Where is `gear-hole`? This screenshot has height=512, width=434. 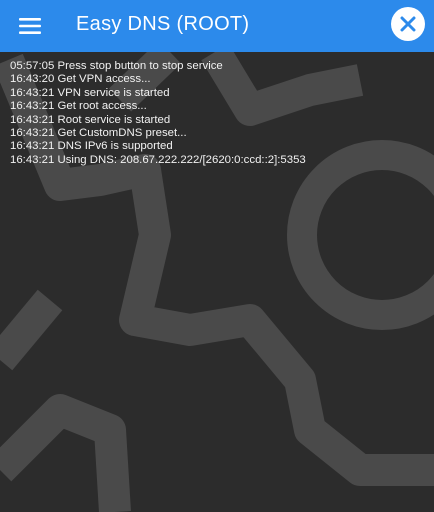 gear-hole is located at coordinates (360, 235).